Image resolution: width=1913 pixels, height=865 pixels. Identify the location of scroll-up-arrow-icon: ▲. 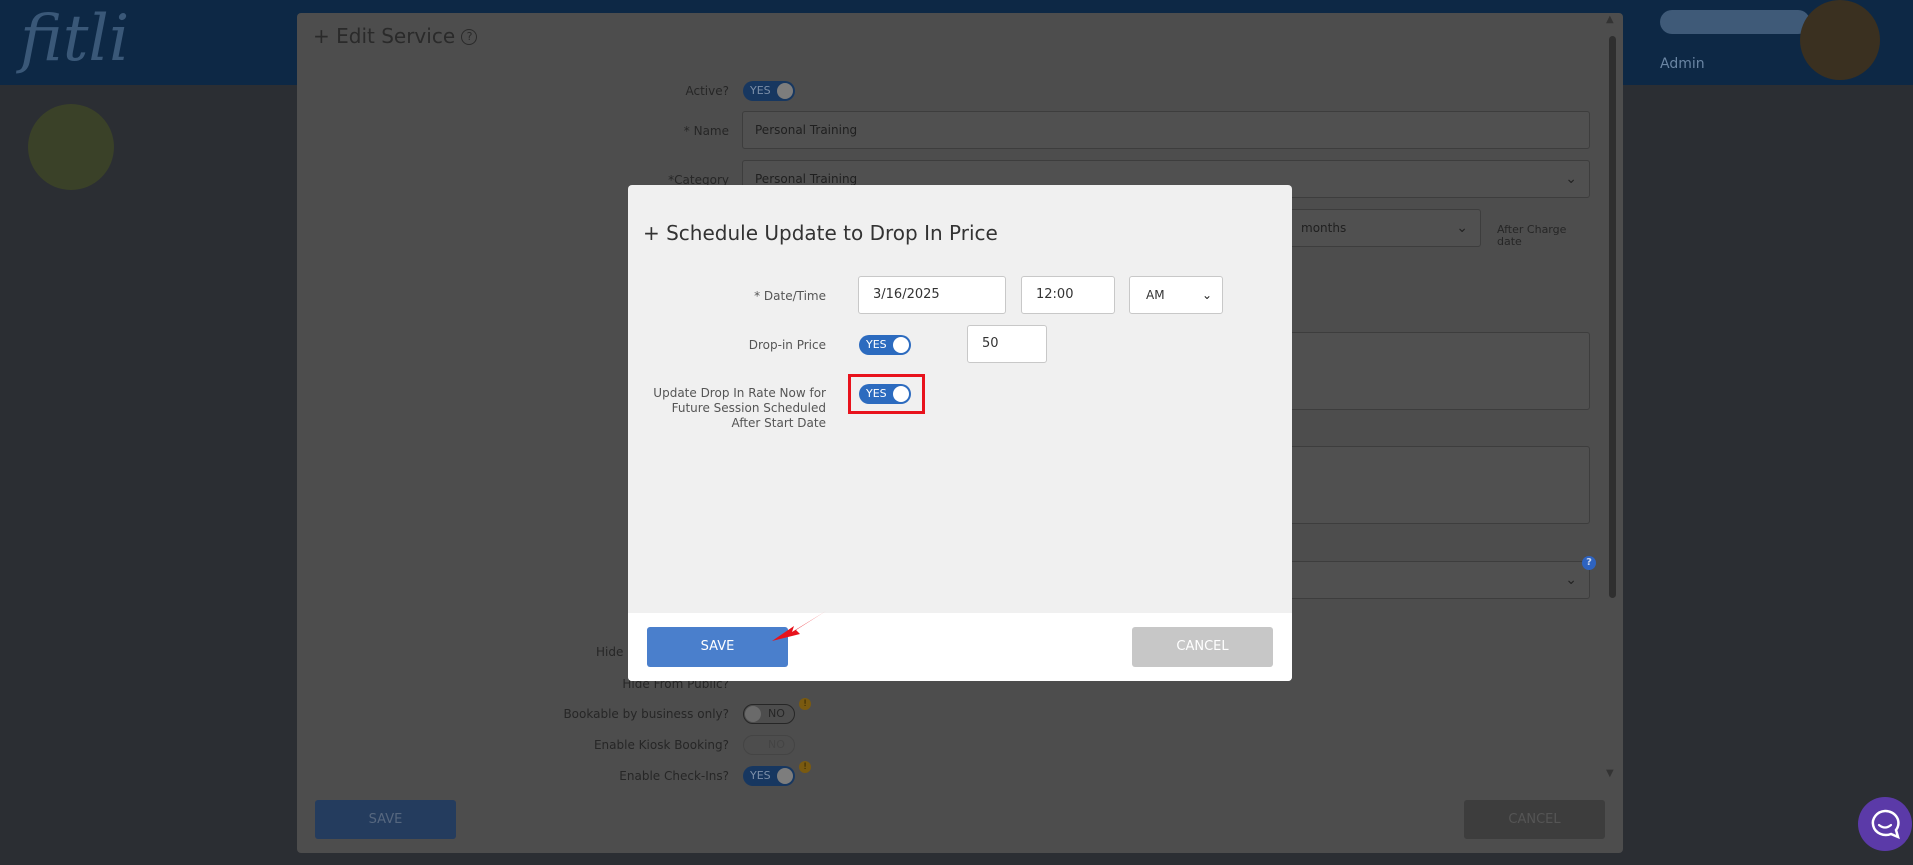
(1610, 19).